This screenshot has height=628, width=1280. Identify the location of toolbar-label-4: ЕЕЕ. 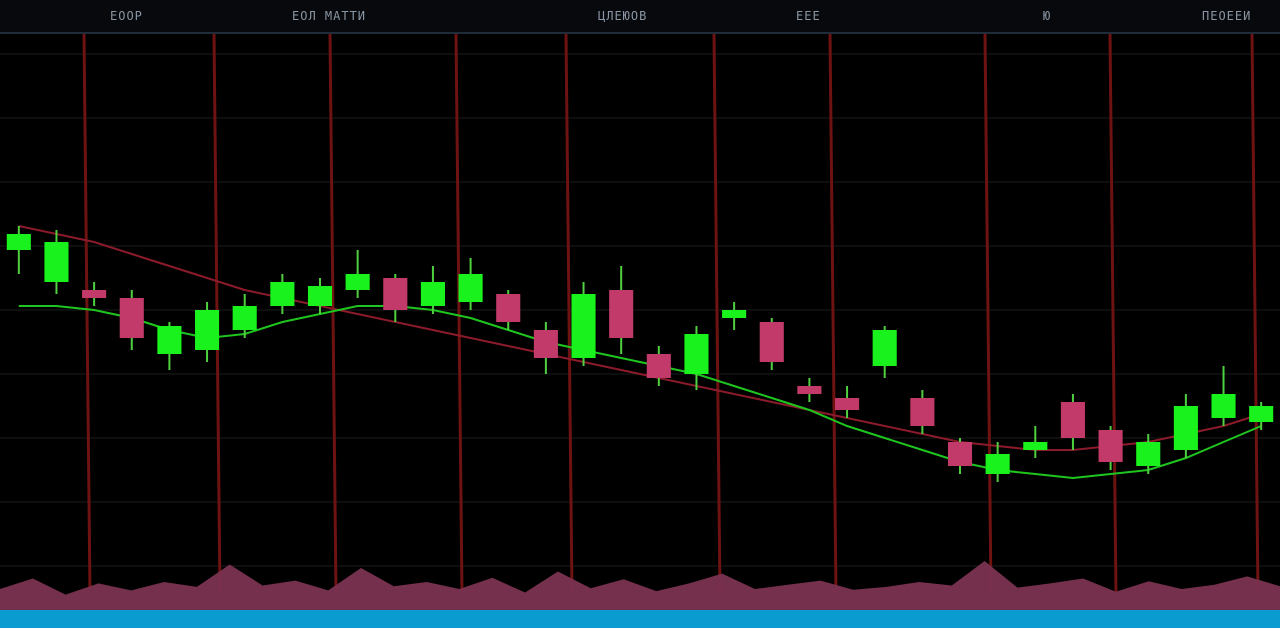
(808, 16).